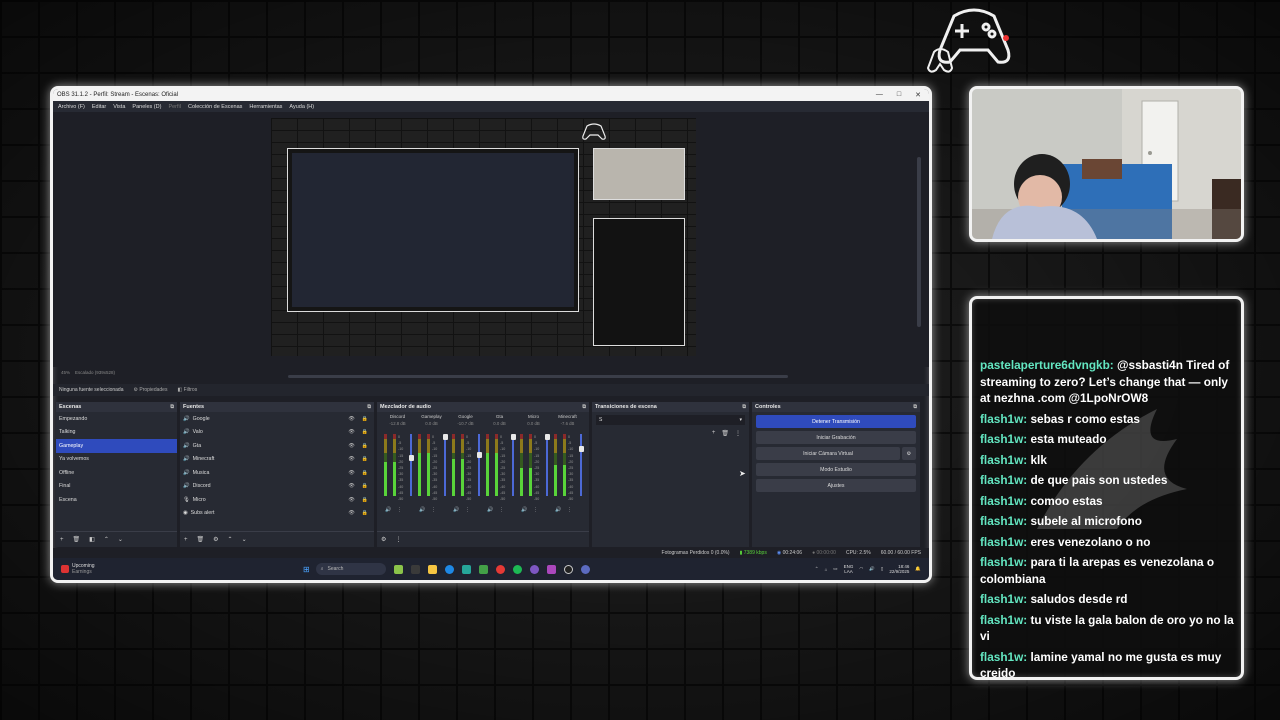  What do you see at coordinates (116, 487) in the screenshot?
I see `scene-item: Final` at bounding box center [116, 487].